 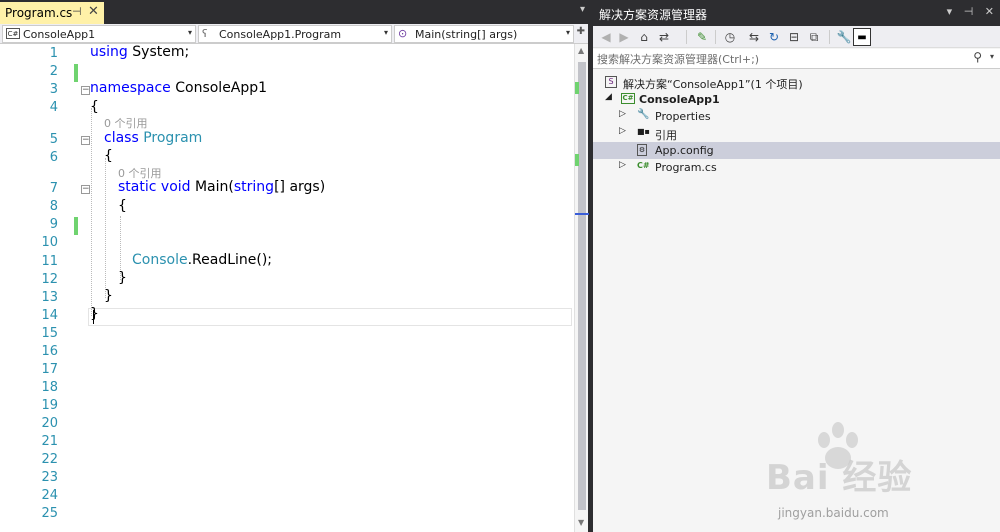 I want to click on scroll-up-icon: ▲, so click(x=581, y=50).